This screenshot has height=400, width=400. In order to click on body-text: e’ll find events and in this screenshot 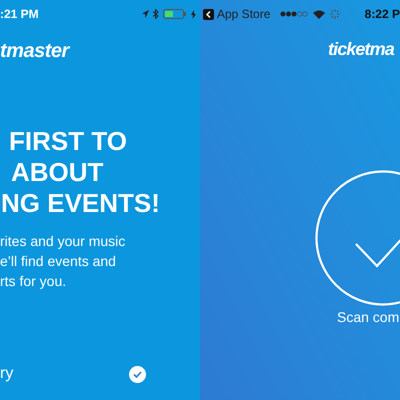, I will do `click(58, 261)`.